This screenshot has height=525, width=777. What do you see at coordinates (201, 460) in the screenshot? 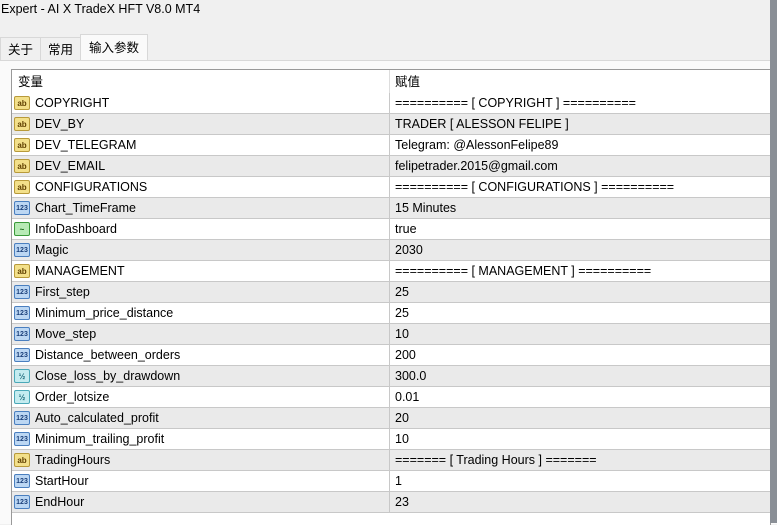
I see `variable-cell: ab TradingHours` at bounding box center [201, 460].